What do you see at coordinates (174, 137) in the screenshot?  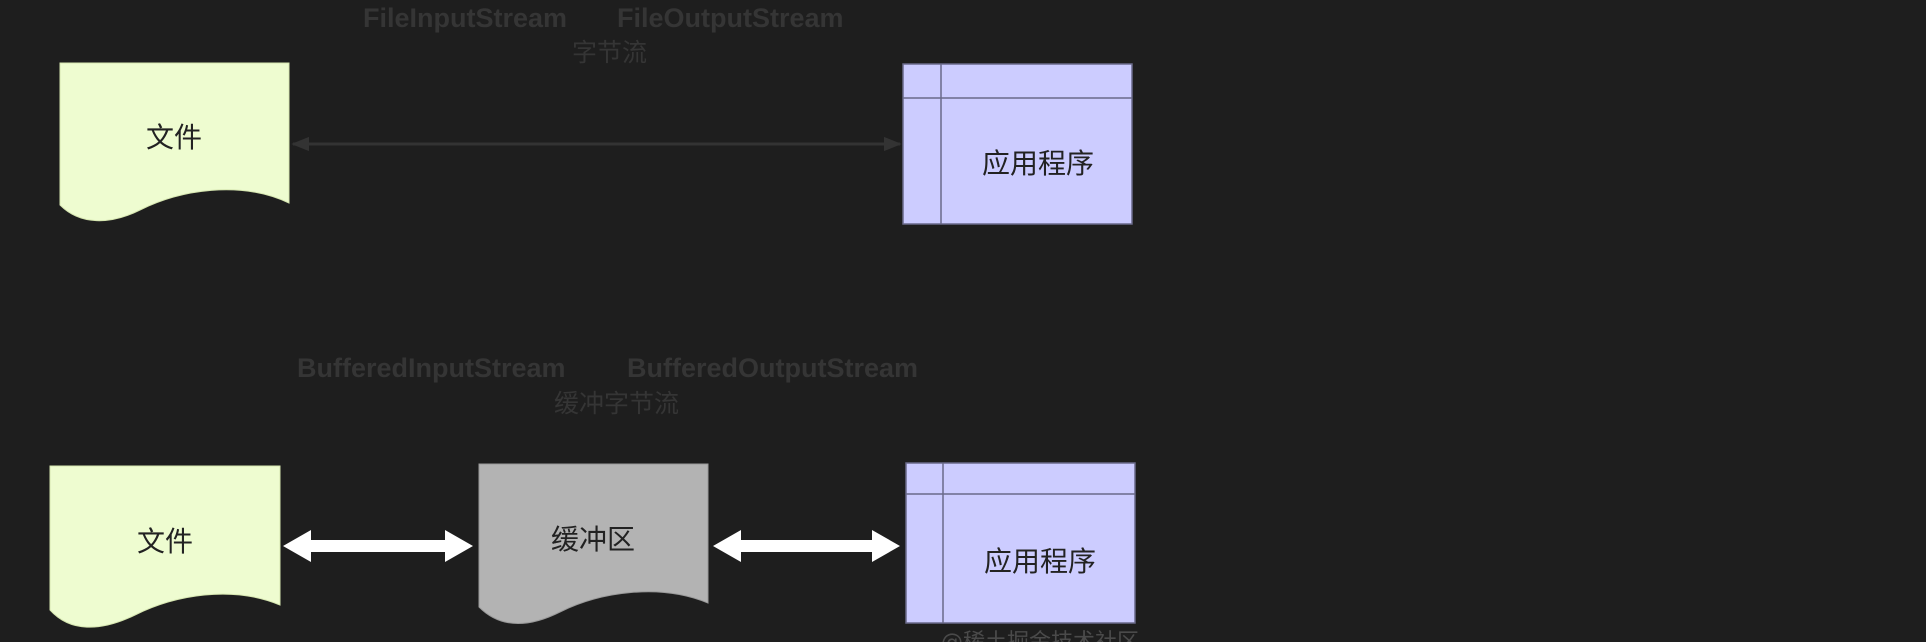 I see `top-file-label: 文件` at bounding box center [174, 137].